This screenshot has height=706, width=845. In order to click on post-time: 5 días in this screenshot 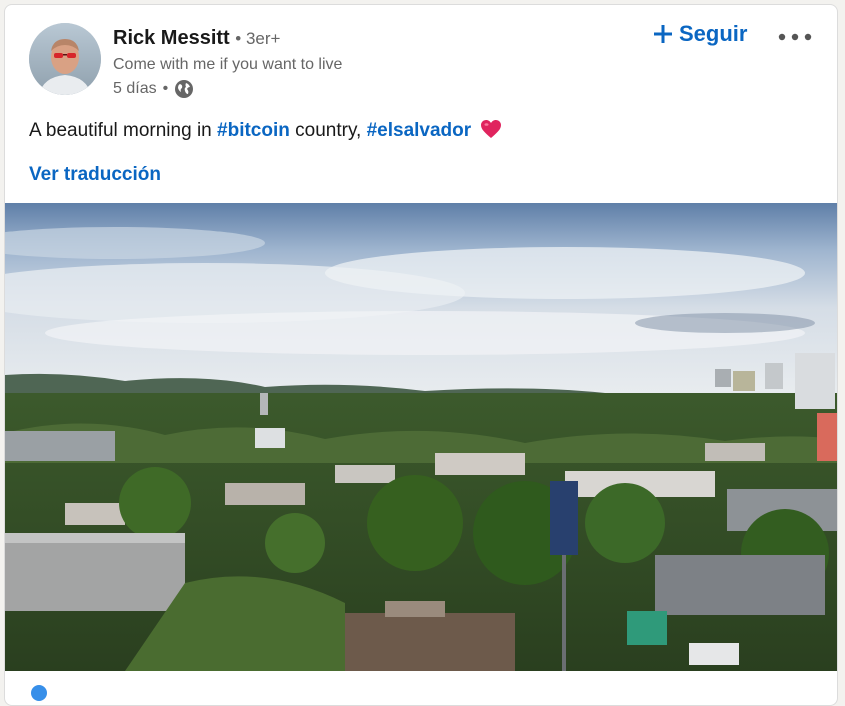, I will do `click(135, 88)`.